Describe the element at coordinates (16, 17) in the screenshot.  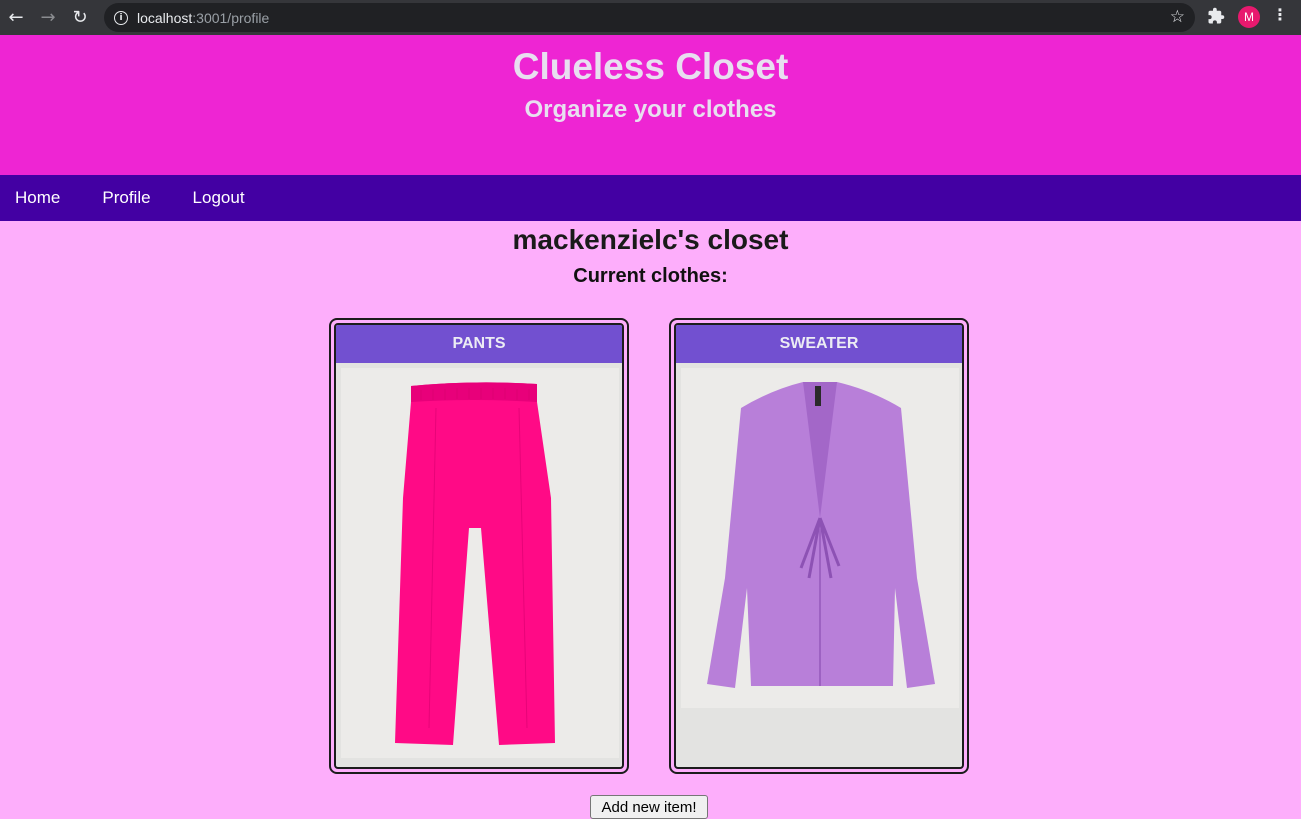
I see `back-arrow-icon: ←` at that location.